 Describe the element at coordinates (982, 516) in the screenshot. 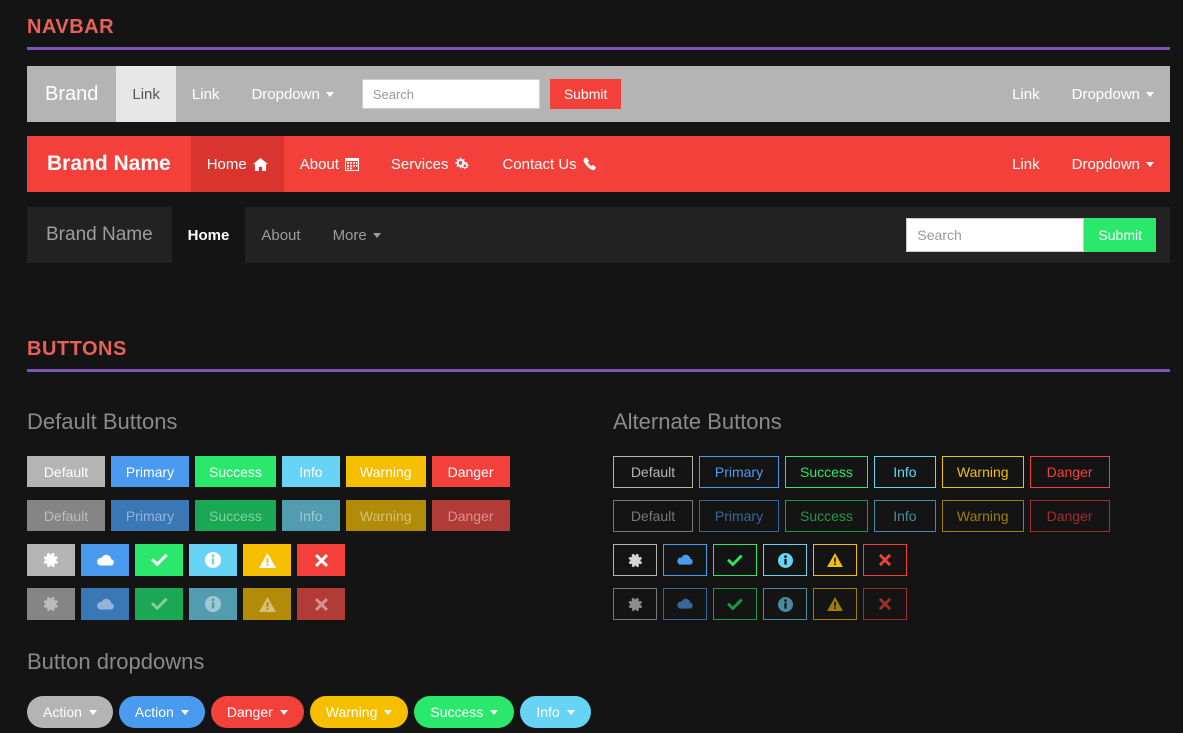

I see `warning-outline-button-disabled: Warning` at that location.